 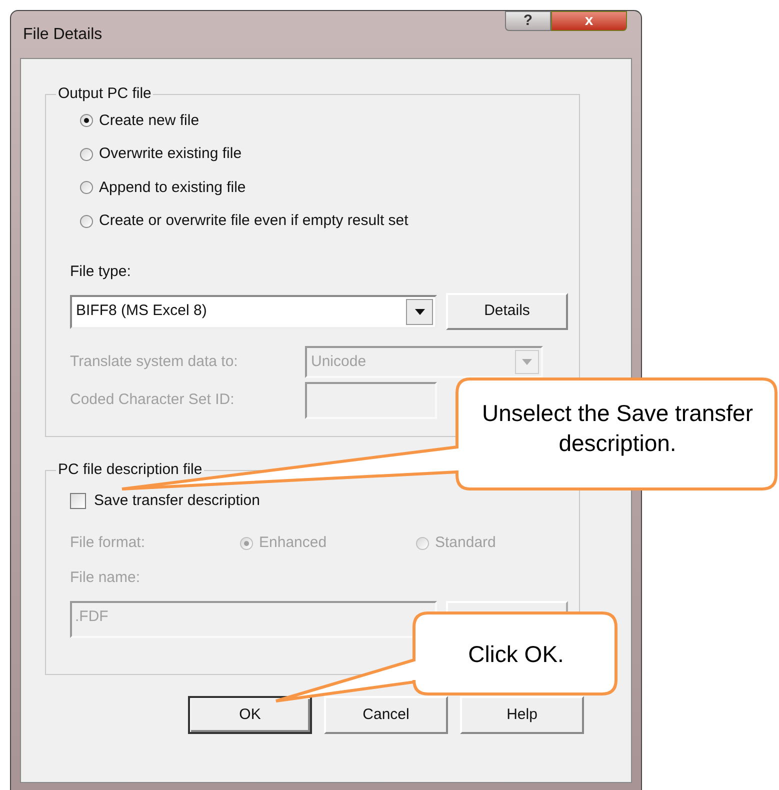 I want to click on radio-label: Standard, so click(x=465, y=543).